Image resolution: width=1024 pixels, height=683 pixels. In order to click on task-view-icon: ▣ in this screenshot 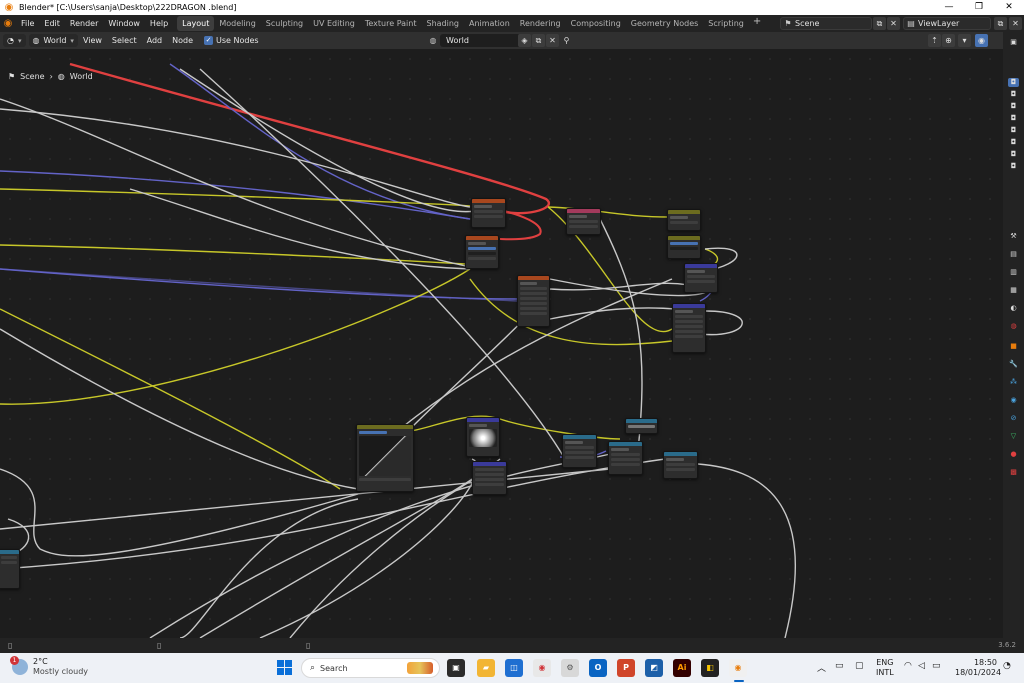, I will do `click(456, 668)`.